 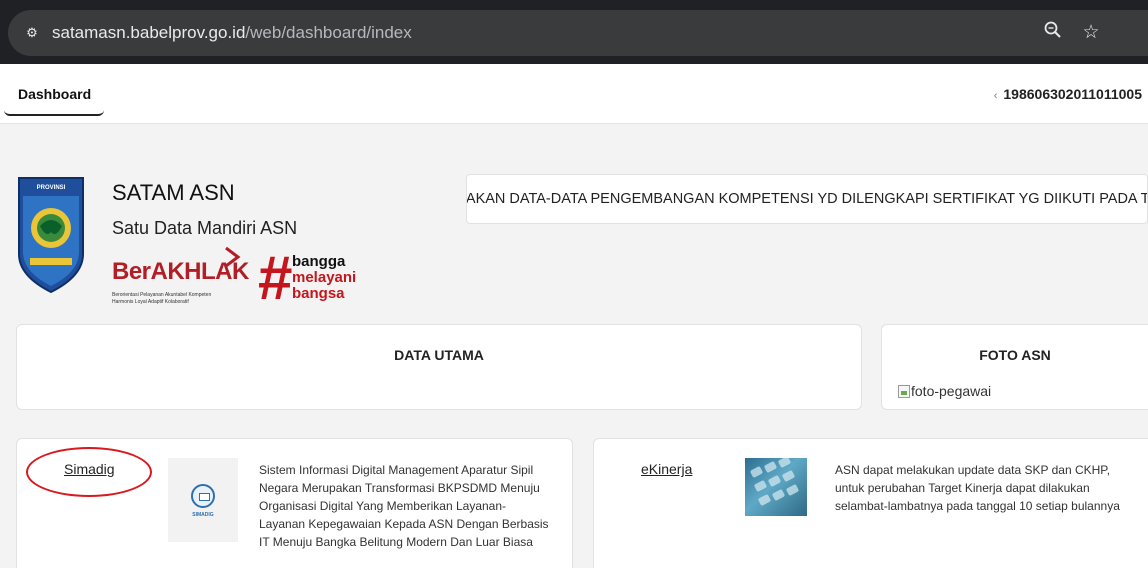 What do you see at coordinates (1015, 355) in the screenshot?
I see `foto-asn-title: FOTO ASN` at bounding box center [1015, 355].